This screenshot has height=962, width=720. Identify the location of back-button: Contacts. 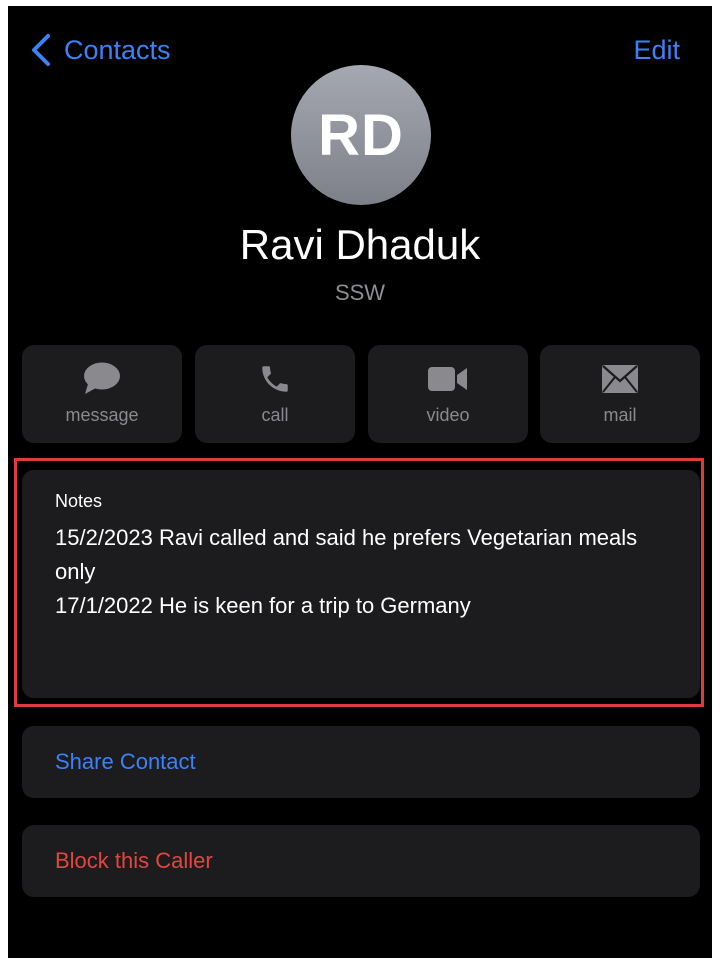
(100, 50).